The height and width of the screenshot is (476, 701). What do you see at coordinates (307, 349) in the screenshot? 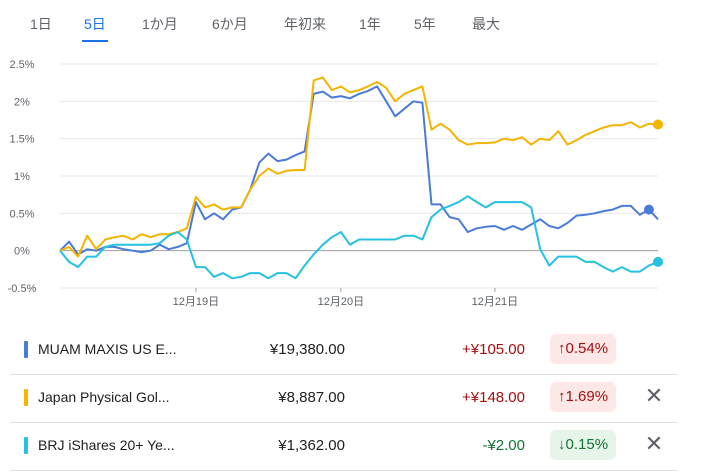
I see `security-price: ¥19,380.00` at bounding box center [307, 349].